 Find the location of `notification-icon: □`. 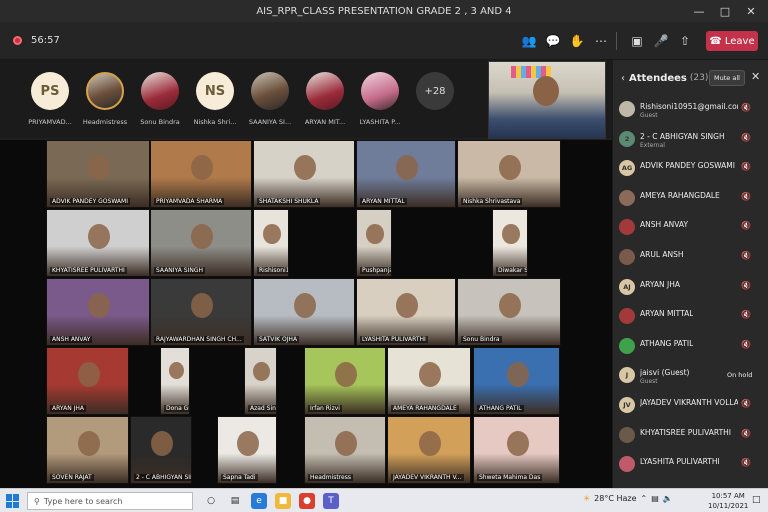

notification-icon: □ is located at coordinates (756, 500).